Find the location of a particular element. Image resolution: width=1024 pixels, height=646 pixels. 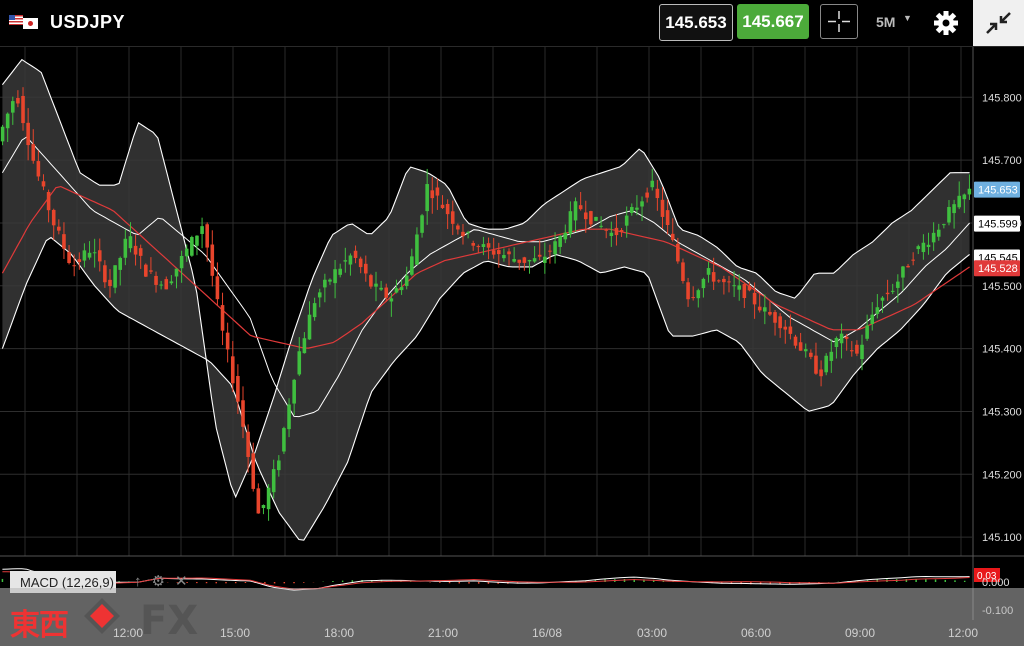

brand-logo-icon is located at coordinates (102, 616).